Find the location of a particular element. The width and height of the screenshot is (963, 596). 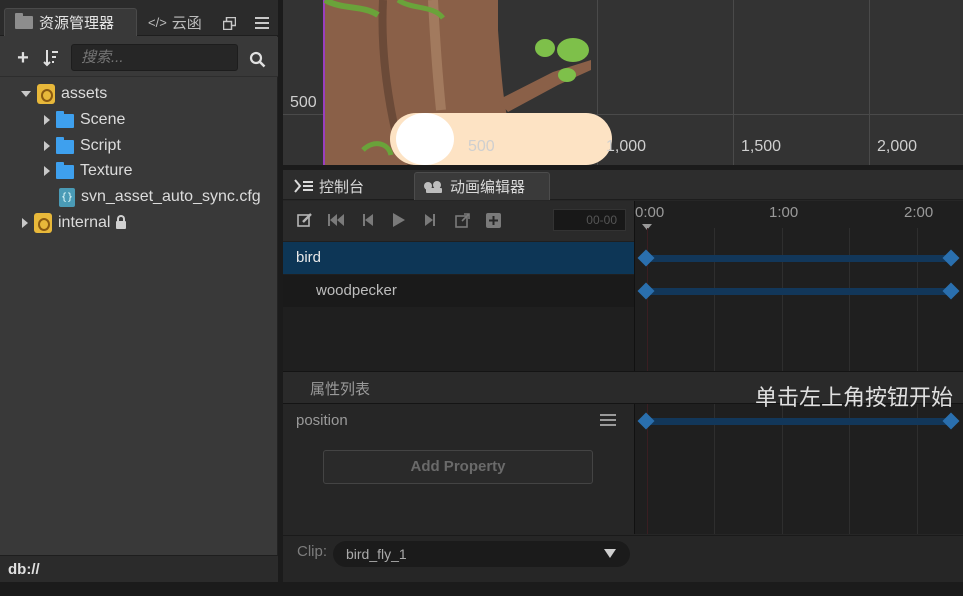

tree-label: Scene is located at coordinates (103, 119).